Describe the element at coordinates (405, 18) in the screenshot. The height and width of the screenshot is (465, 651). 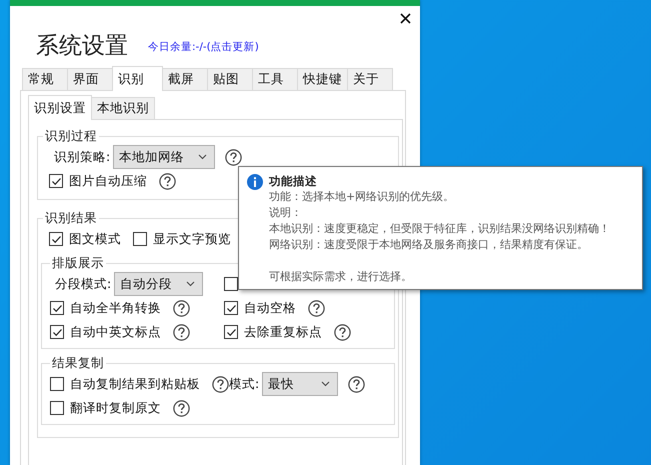
I see `close-icon` at that location.